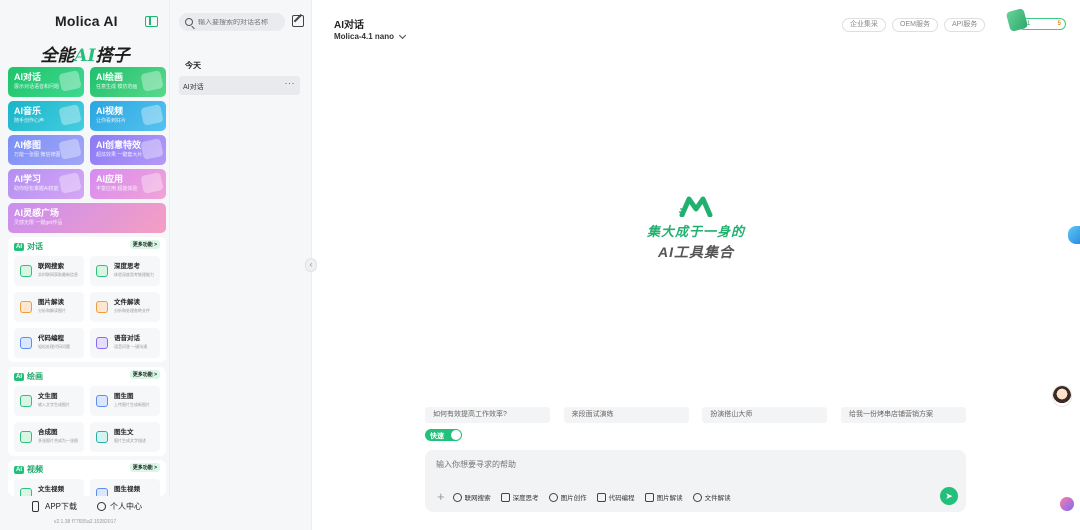 This screenshot has width=1080, height=530. What do you see at coordinates (128, 82) in the screenshot?
I see `tile-ai-painting: AI绘画 任意生成 模仿范画` at bounding box center [128, 82].